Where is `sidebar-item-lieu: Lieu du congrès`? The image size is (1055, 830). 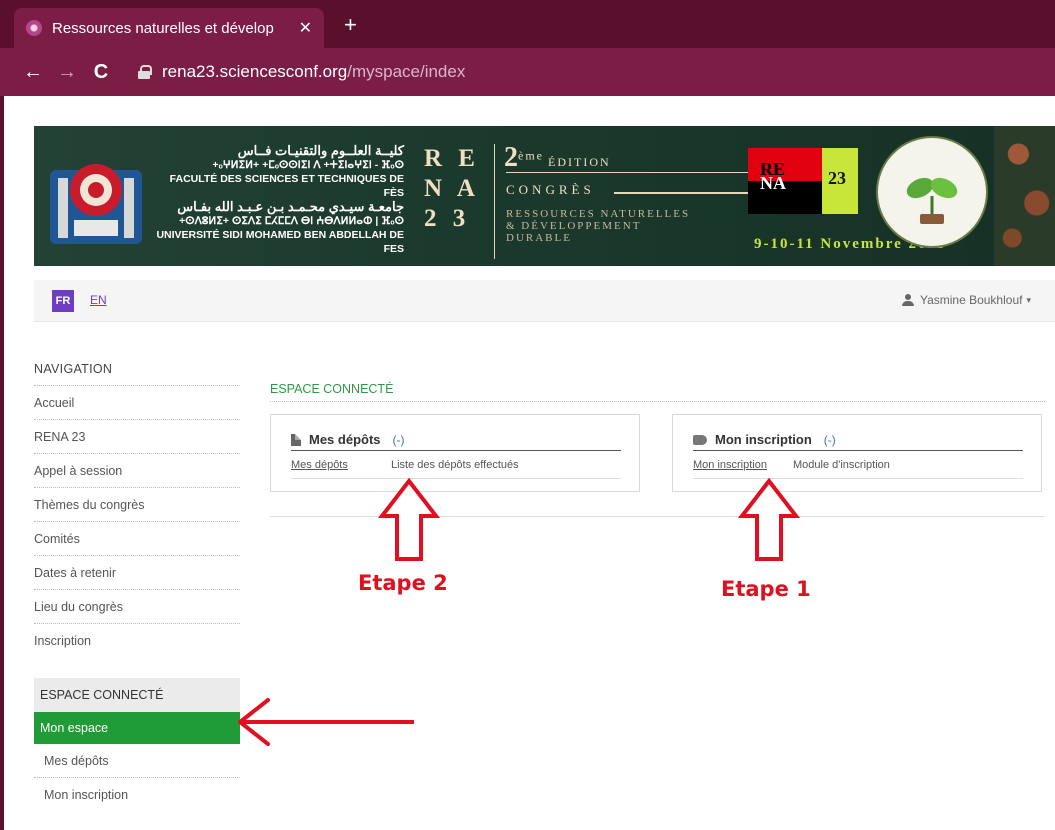
sidebar-item-lieu: Lieu du congrès is located at coordinates (137, 607).